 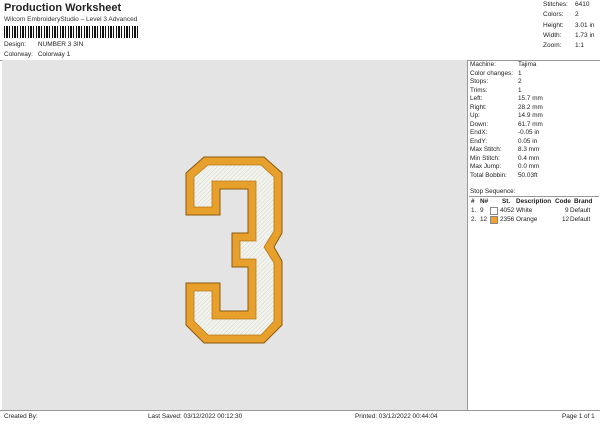 I want to click on barcode, so click(x=71, y=32).